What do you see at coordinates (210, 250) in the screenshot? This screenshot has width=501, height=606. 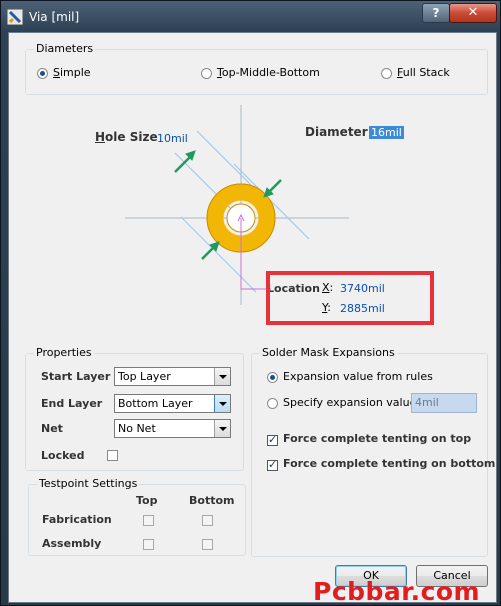 I see `diameter-arrow-out-icon` at bounding box center [210, 250].